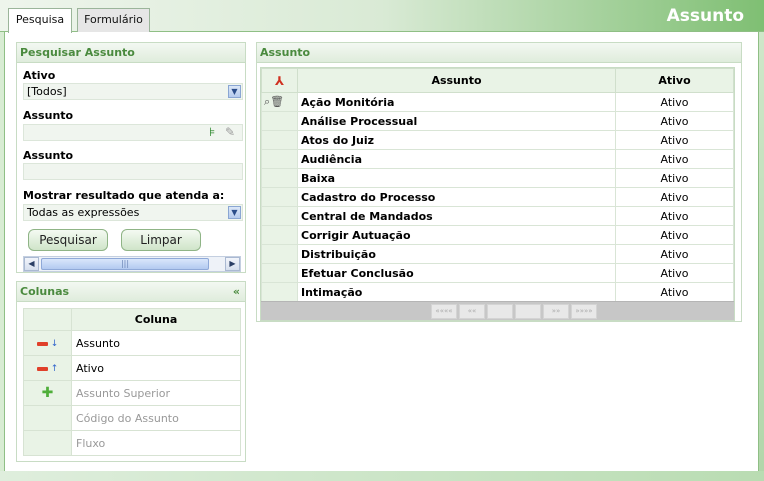  What do you see at coordinates (456, 102) in the screenshot?
I see `cell-assunto: Ação Monitória` at bounding box center [456, 102].